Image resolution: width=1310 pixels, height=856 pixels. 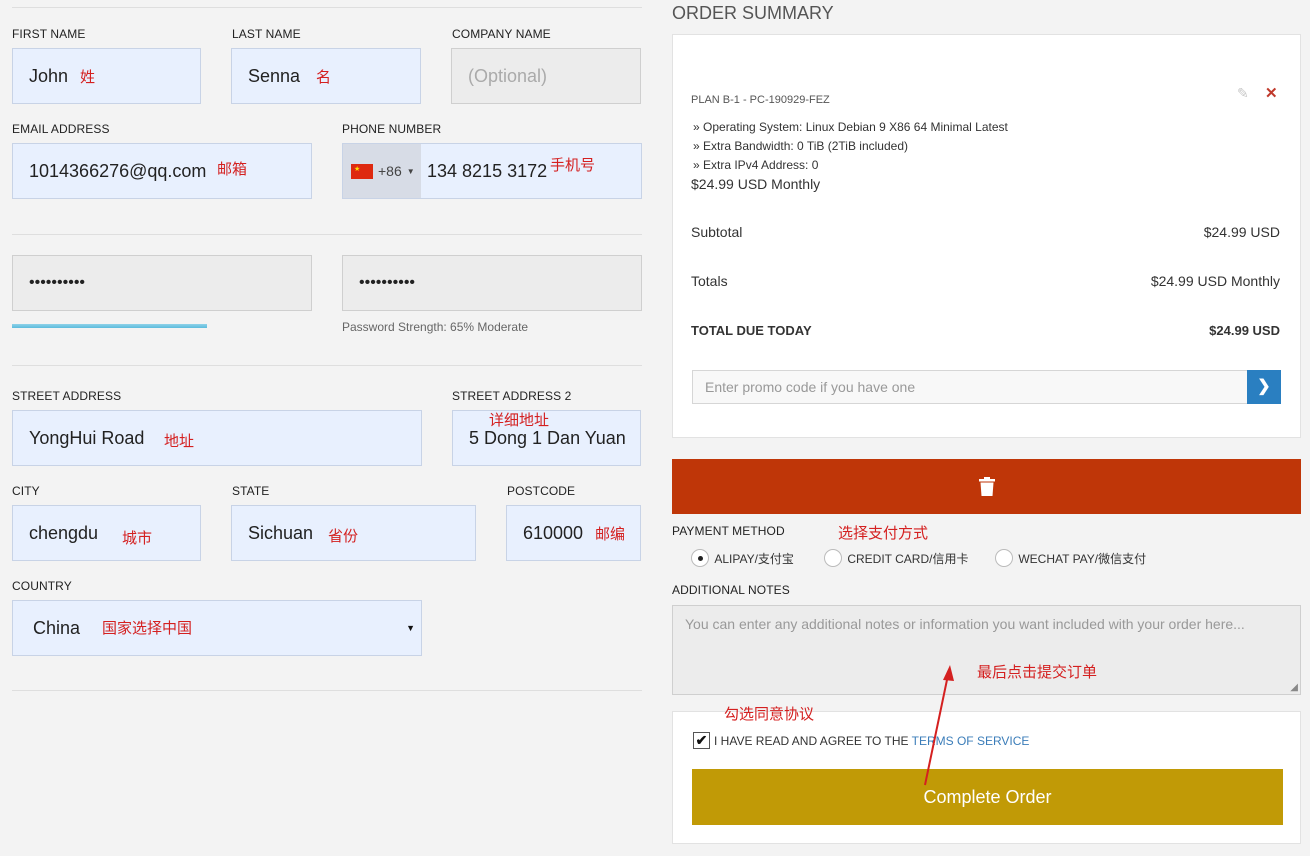 What do you see at coordinates (1294, 687) in the screenshot?
I see `resize-handle-icon: ◢` at bounding box center [1294, 687].